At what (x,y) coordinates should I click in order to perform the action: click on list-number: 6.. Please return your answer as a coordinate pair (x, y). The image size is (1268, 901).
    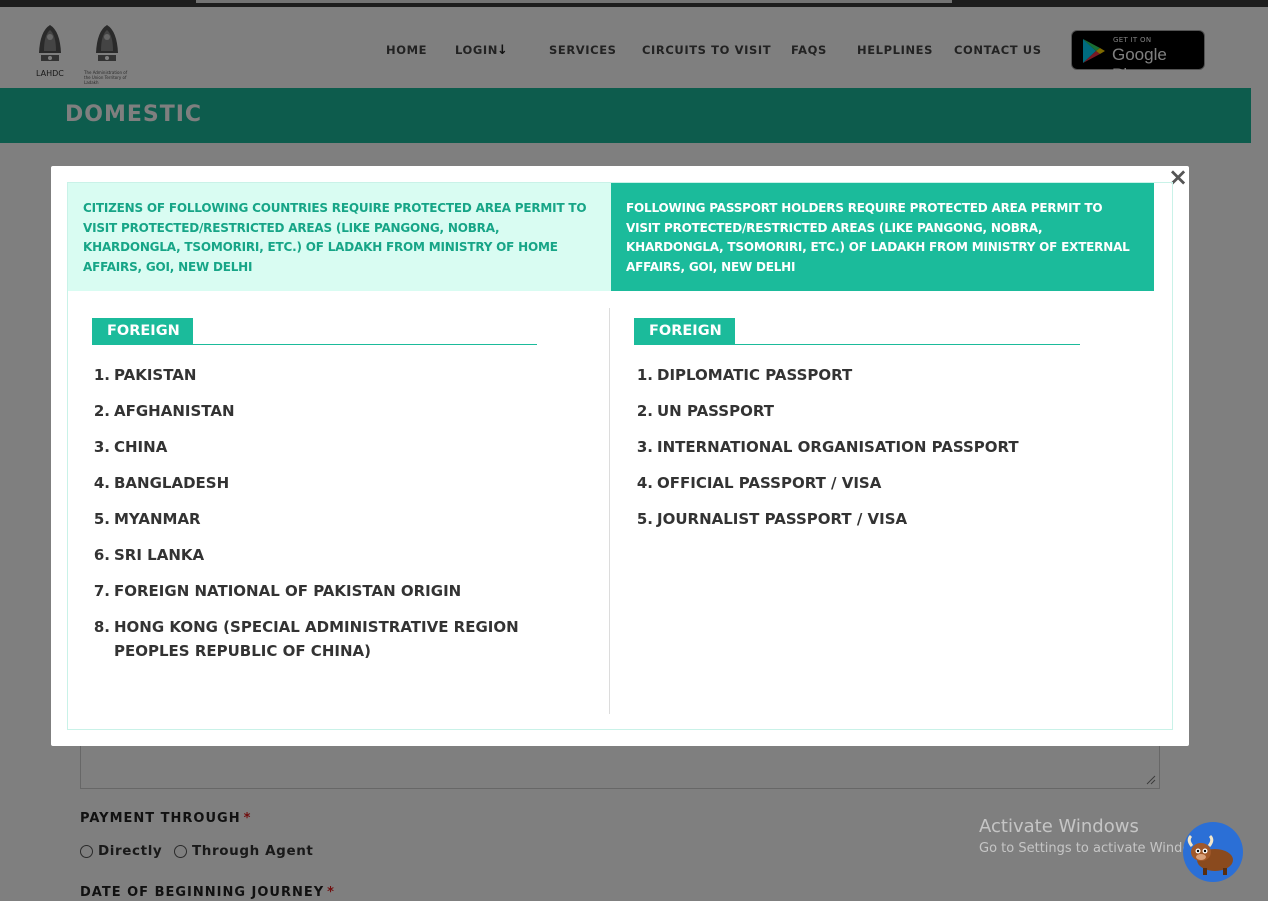
    Looking at the image, I should click on (101, 555).